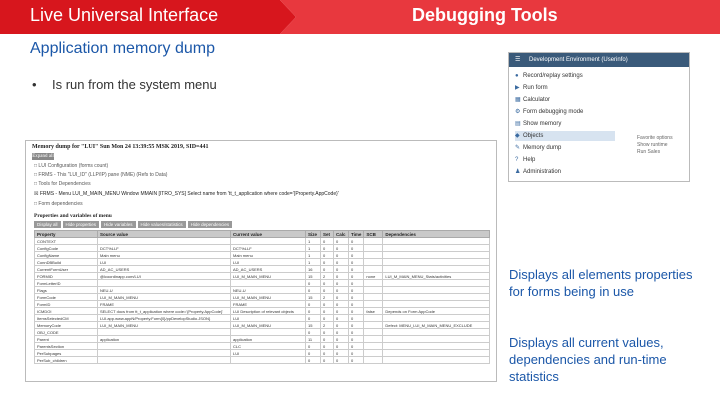  Describe the element at coordinates (66, 269) in the screenshot. I see `table-cell: CurrentFormUser` at that location.